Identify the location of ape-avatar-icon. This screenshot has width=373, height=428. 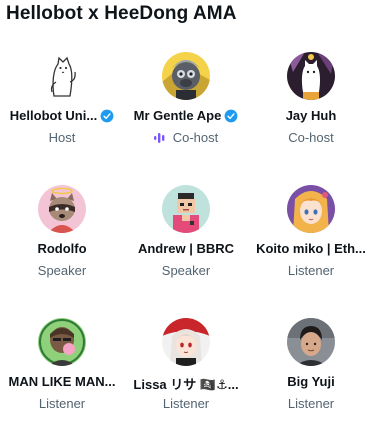
(186, 76).